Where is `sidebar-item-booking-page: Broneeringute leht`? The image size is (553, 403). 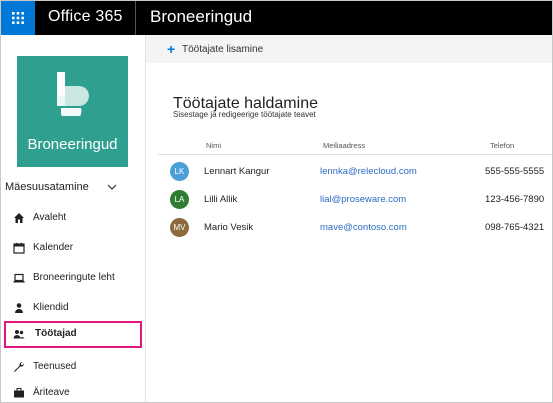 sidebar-item-booking-page: Broneeringute leht is located at coordinates (73, 279).